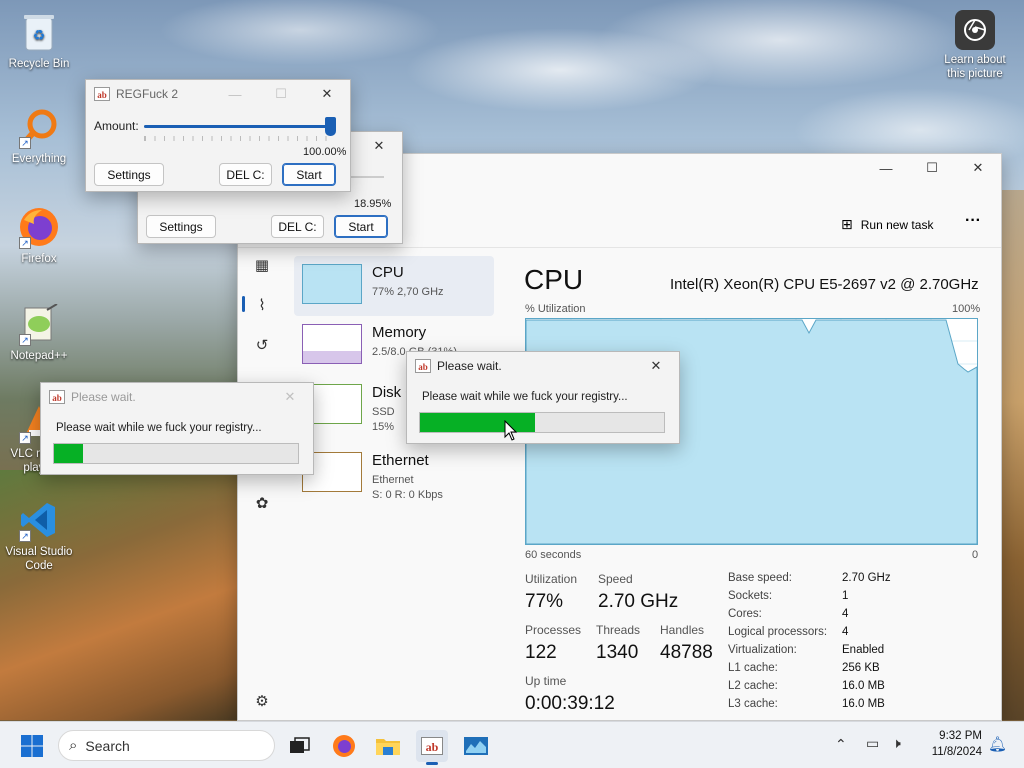  I want to click on services-nav-icon: ✿, so click(262, 504).